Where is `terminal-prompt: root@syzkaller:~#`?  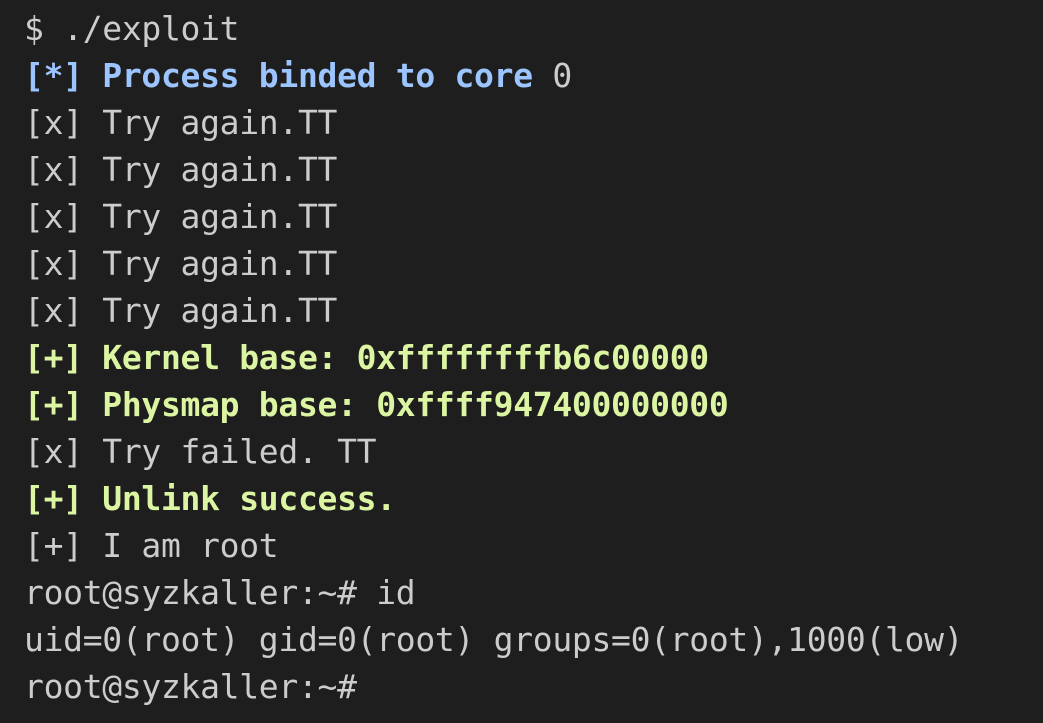
terminal-prompt: root@syzkaller:~# is located at coordinates (533, 686).